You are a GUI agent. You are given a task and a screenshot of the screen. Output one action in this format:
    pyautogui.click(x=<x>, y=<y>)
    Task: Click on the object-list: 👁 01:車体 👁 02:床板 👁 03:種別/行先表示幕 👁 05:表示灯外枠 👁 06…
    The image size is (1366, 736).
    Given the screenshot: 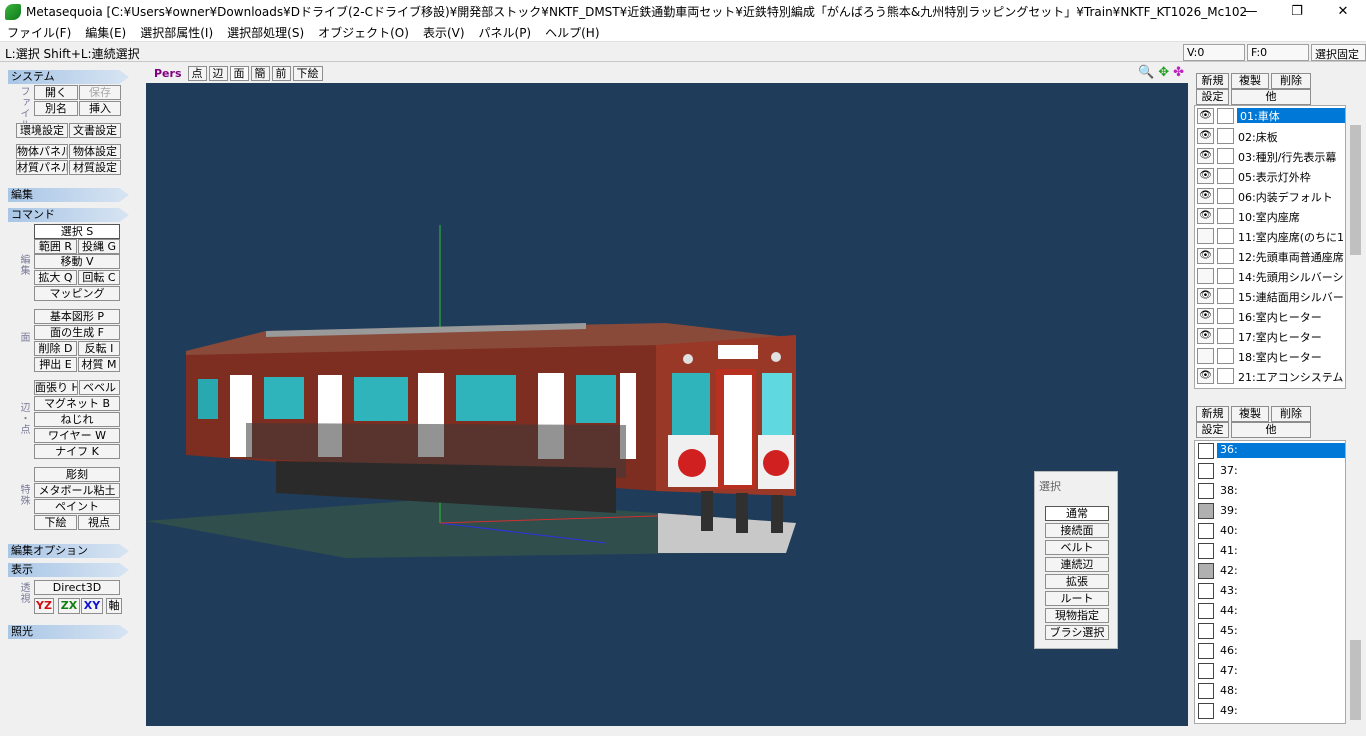 What is the action you would take?
    pyautogui.click(x=1270, y=247)
    